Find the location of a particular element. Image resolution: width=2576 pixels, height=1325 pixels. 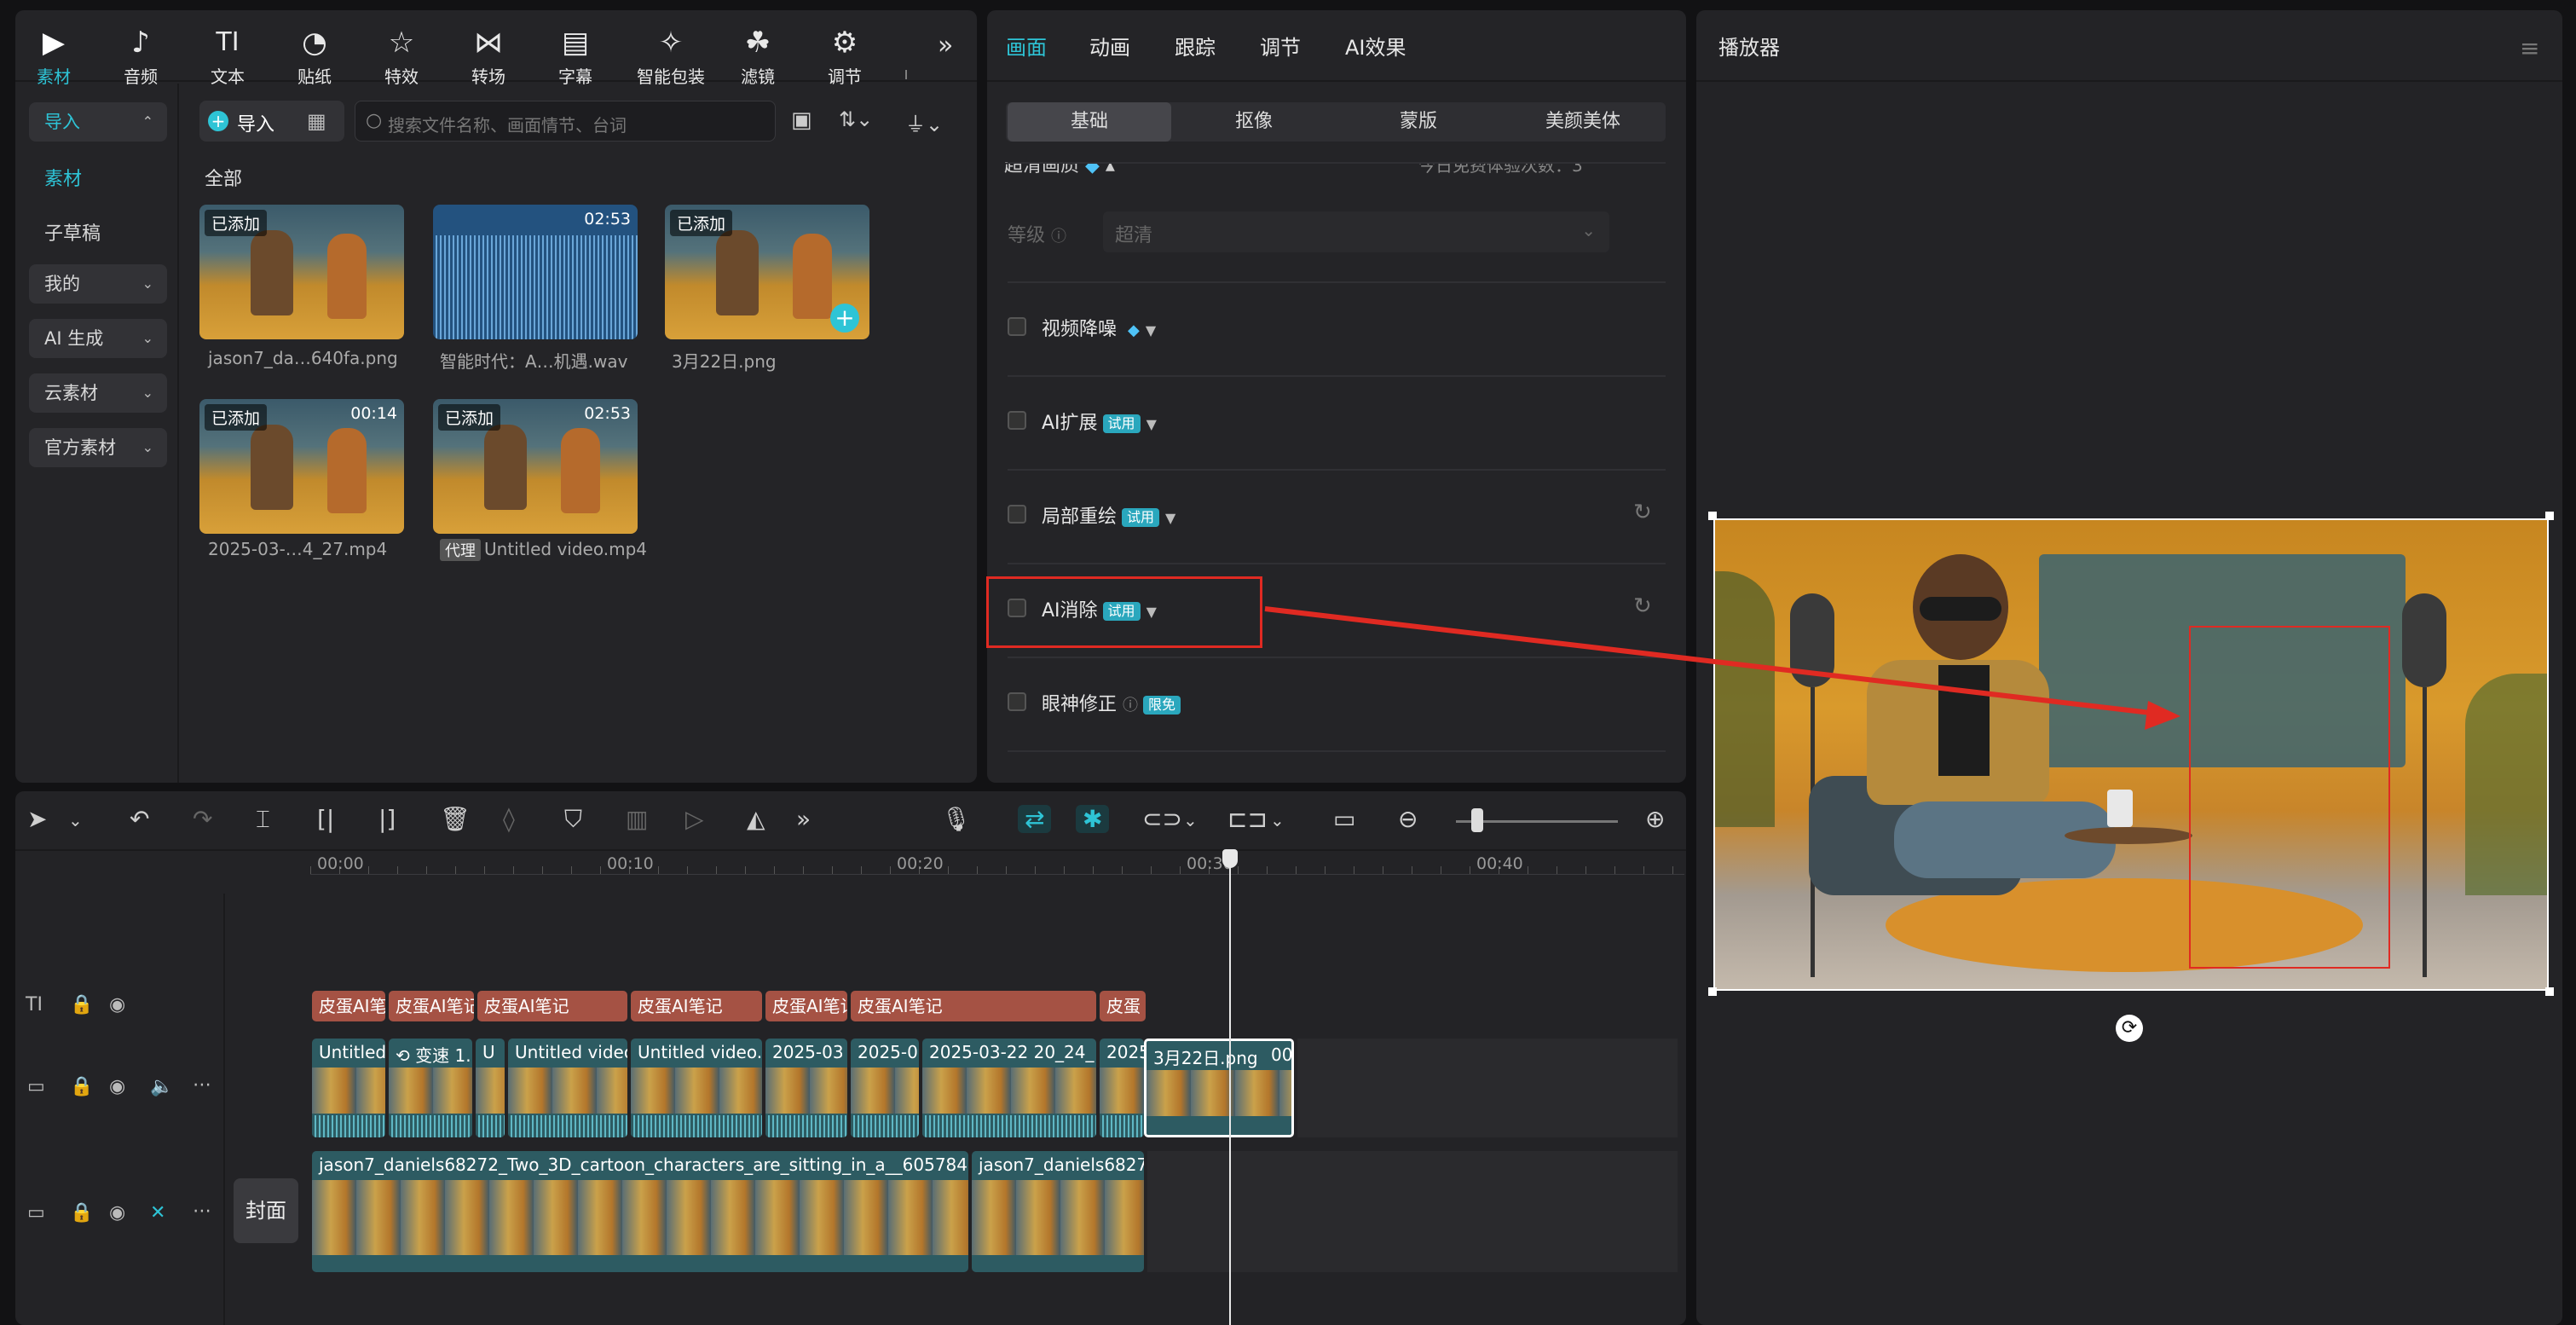

zoom-in-icon: ⊕ is located at coordinates (1655, 819).